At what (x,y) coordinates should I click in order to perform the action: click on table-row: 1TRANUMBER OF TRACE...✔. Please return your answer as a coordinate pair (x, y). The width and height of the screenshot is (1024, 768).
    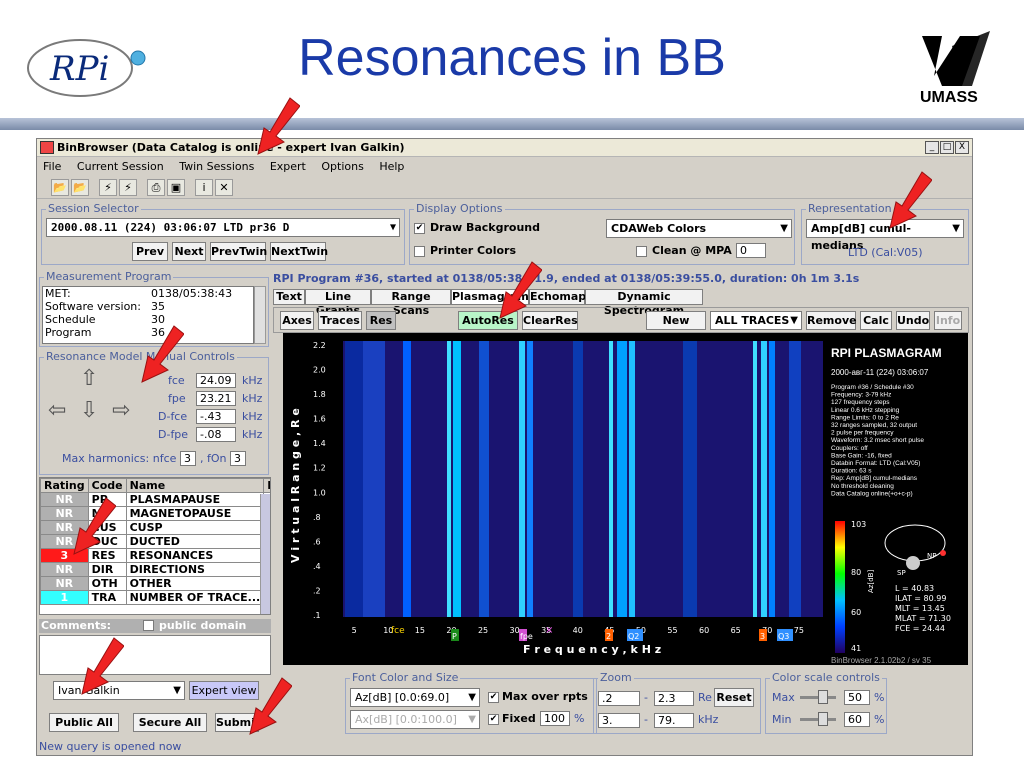
    Looking at the image, I should click on (155, 597).